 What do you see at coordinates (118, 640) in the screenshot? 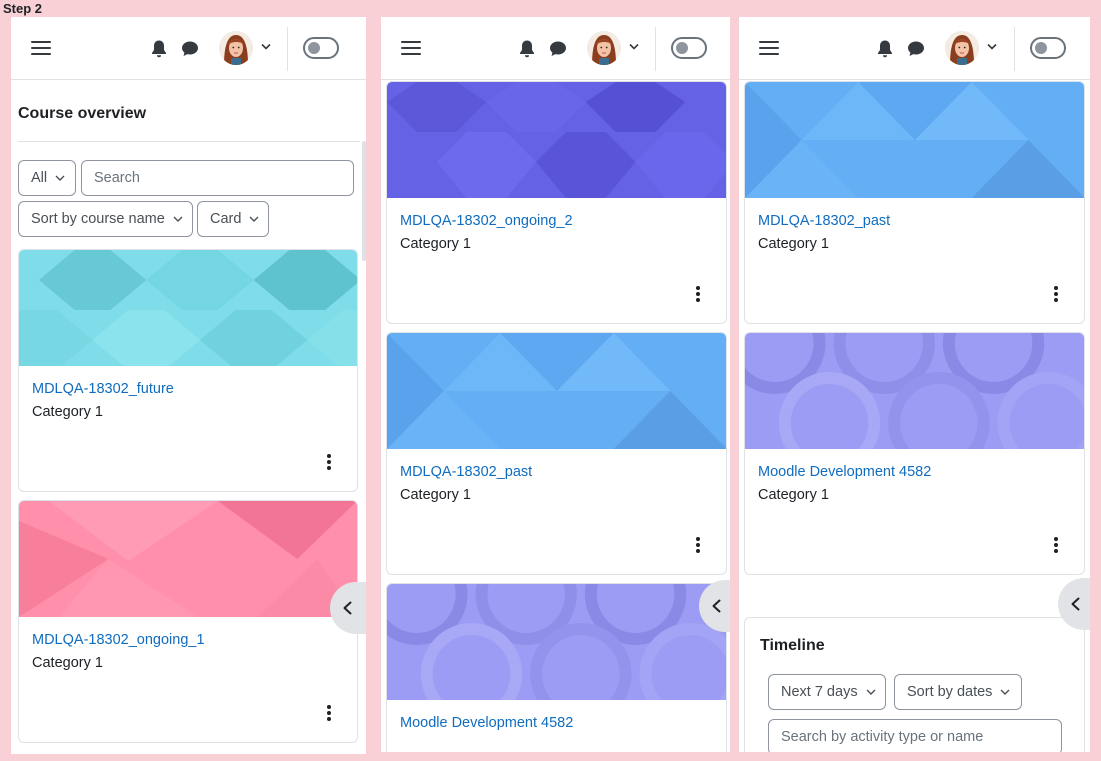
I see `course-title-link: MDLQA-18302_ongoing_1` at bounding box center [118, 640].